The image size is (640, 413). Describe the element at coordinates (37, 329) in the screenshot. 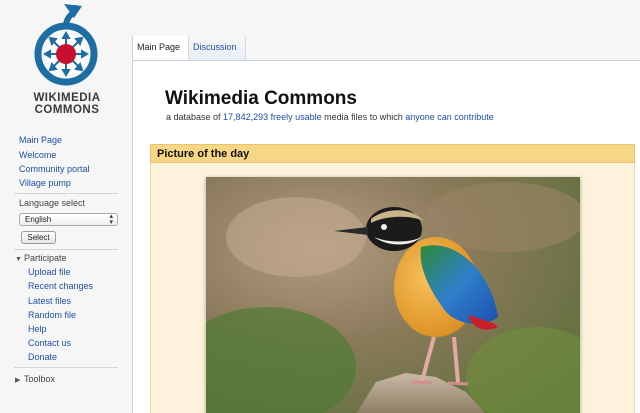

I see `participate-help: Help` at that location.